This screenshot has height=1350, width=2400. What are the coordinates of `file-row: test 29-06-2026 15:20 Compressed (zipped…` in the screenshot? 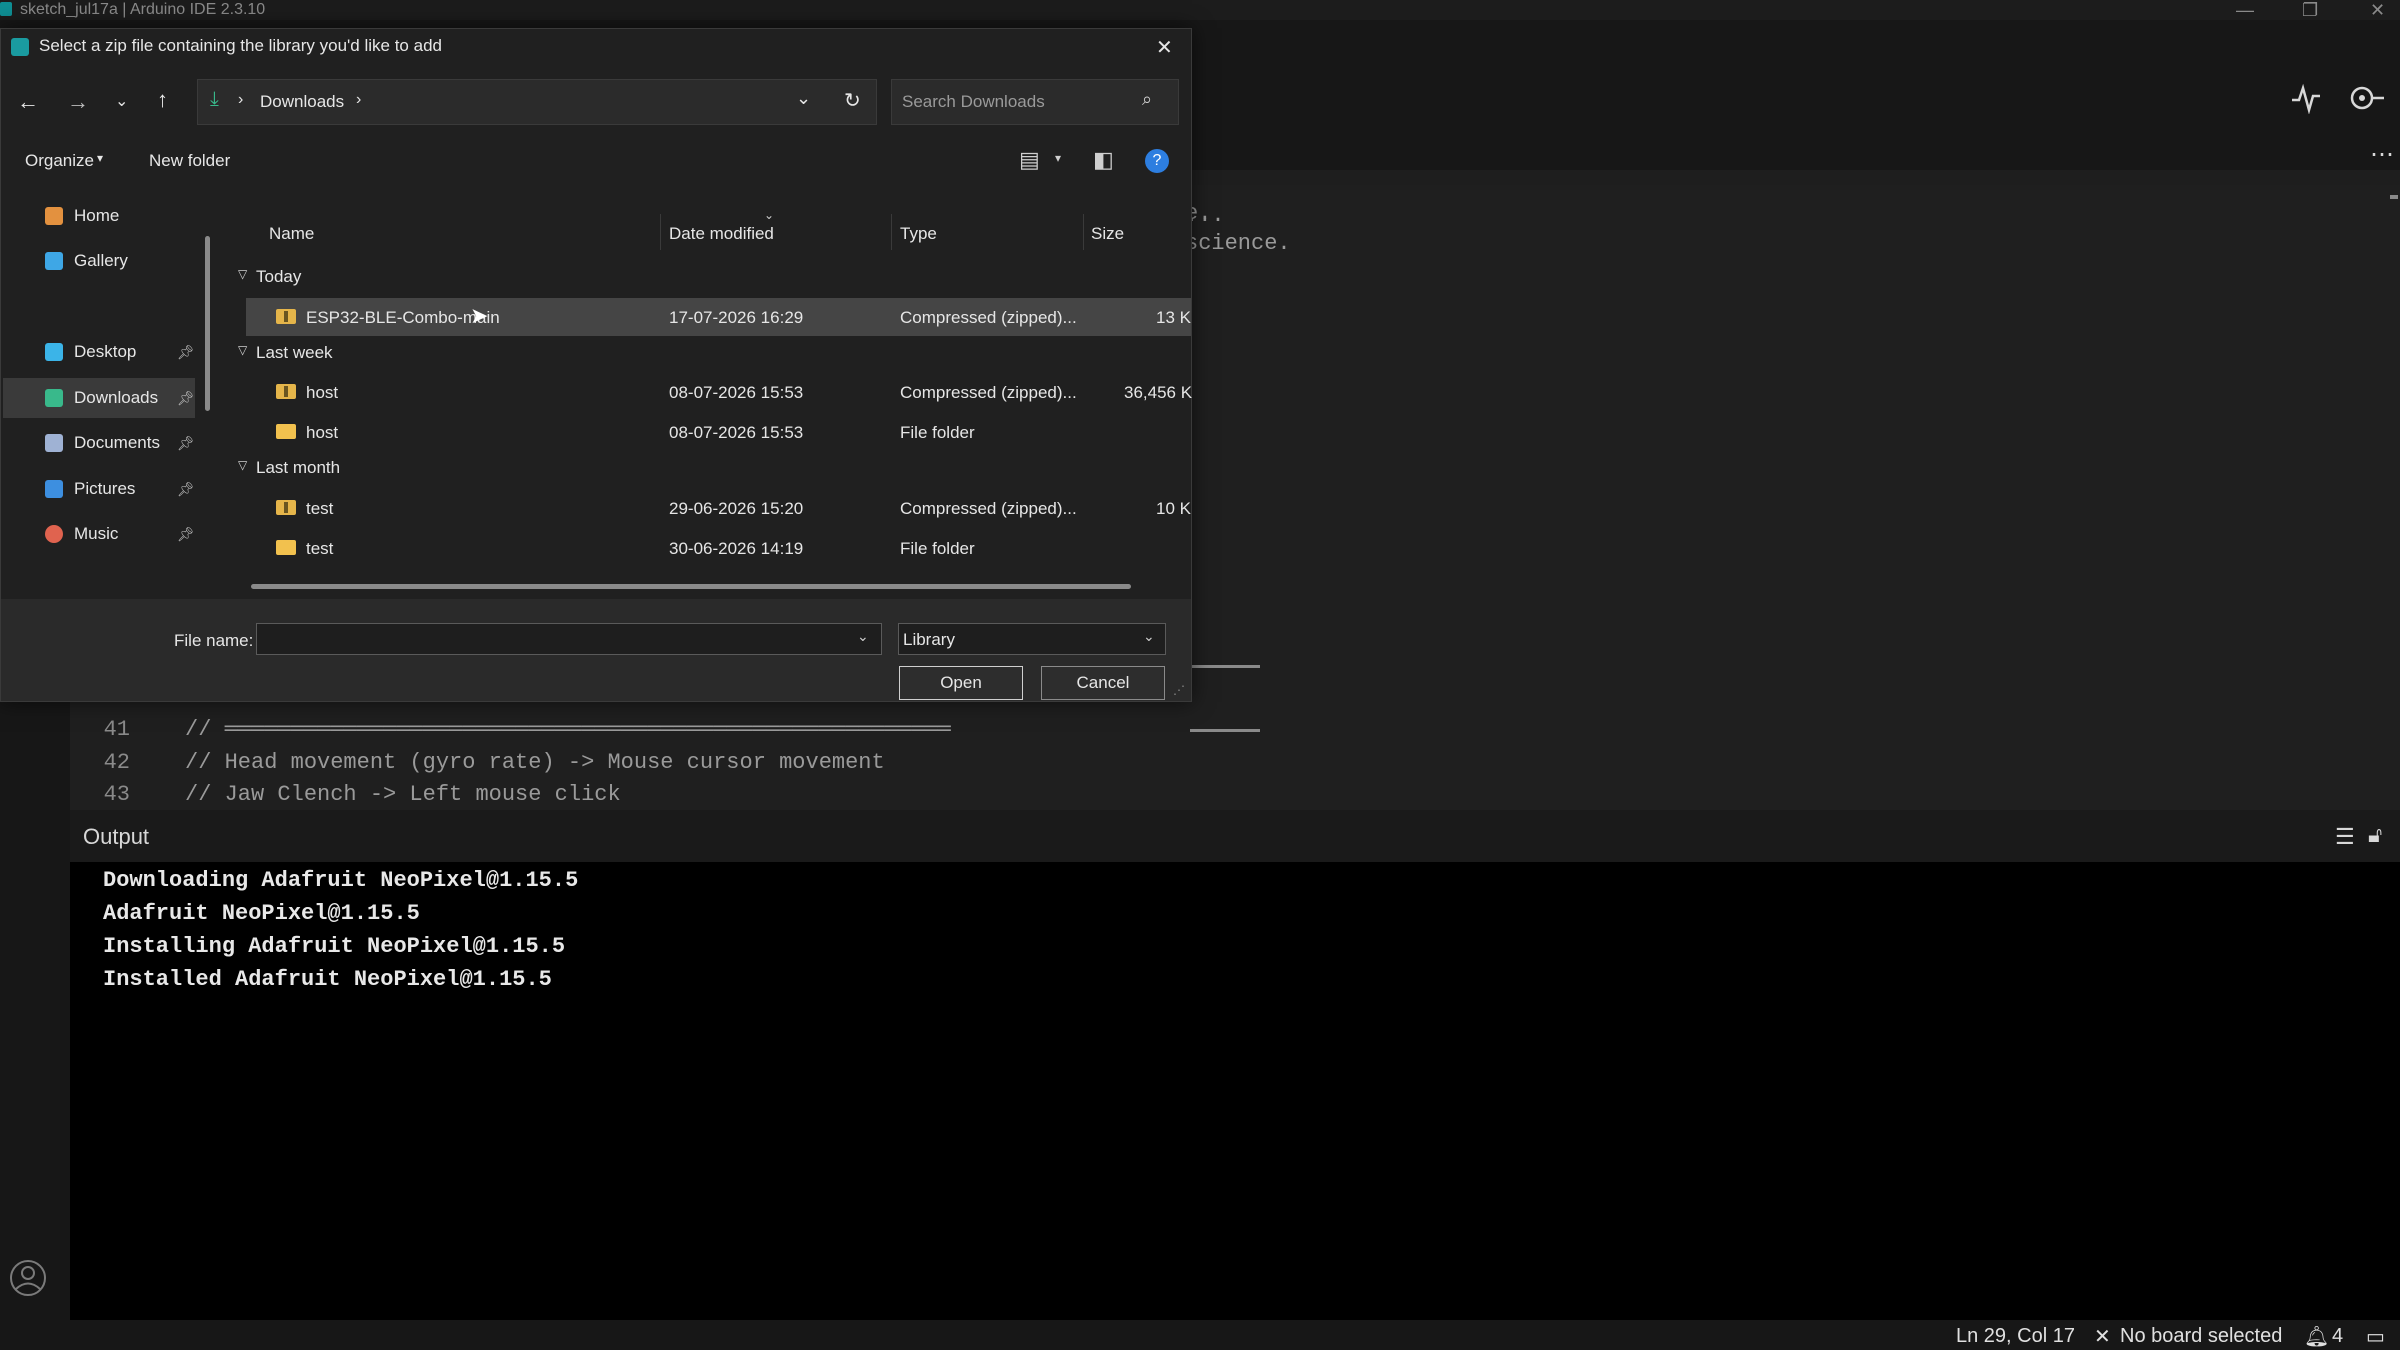 It's located at (718, 508).